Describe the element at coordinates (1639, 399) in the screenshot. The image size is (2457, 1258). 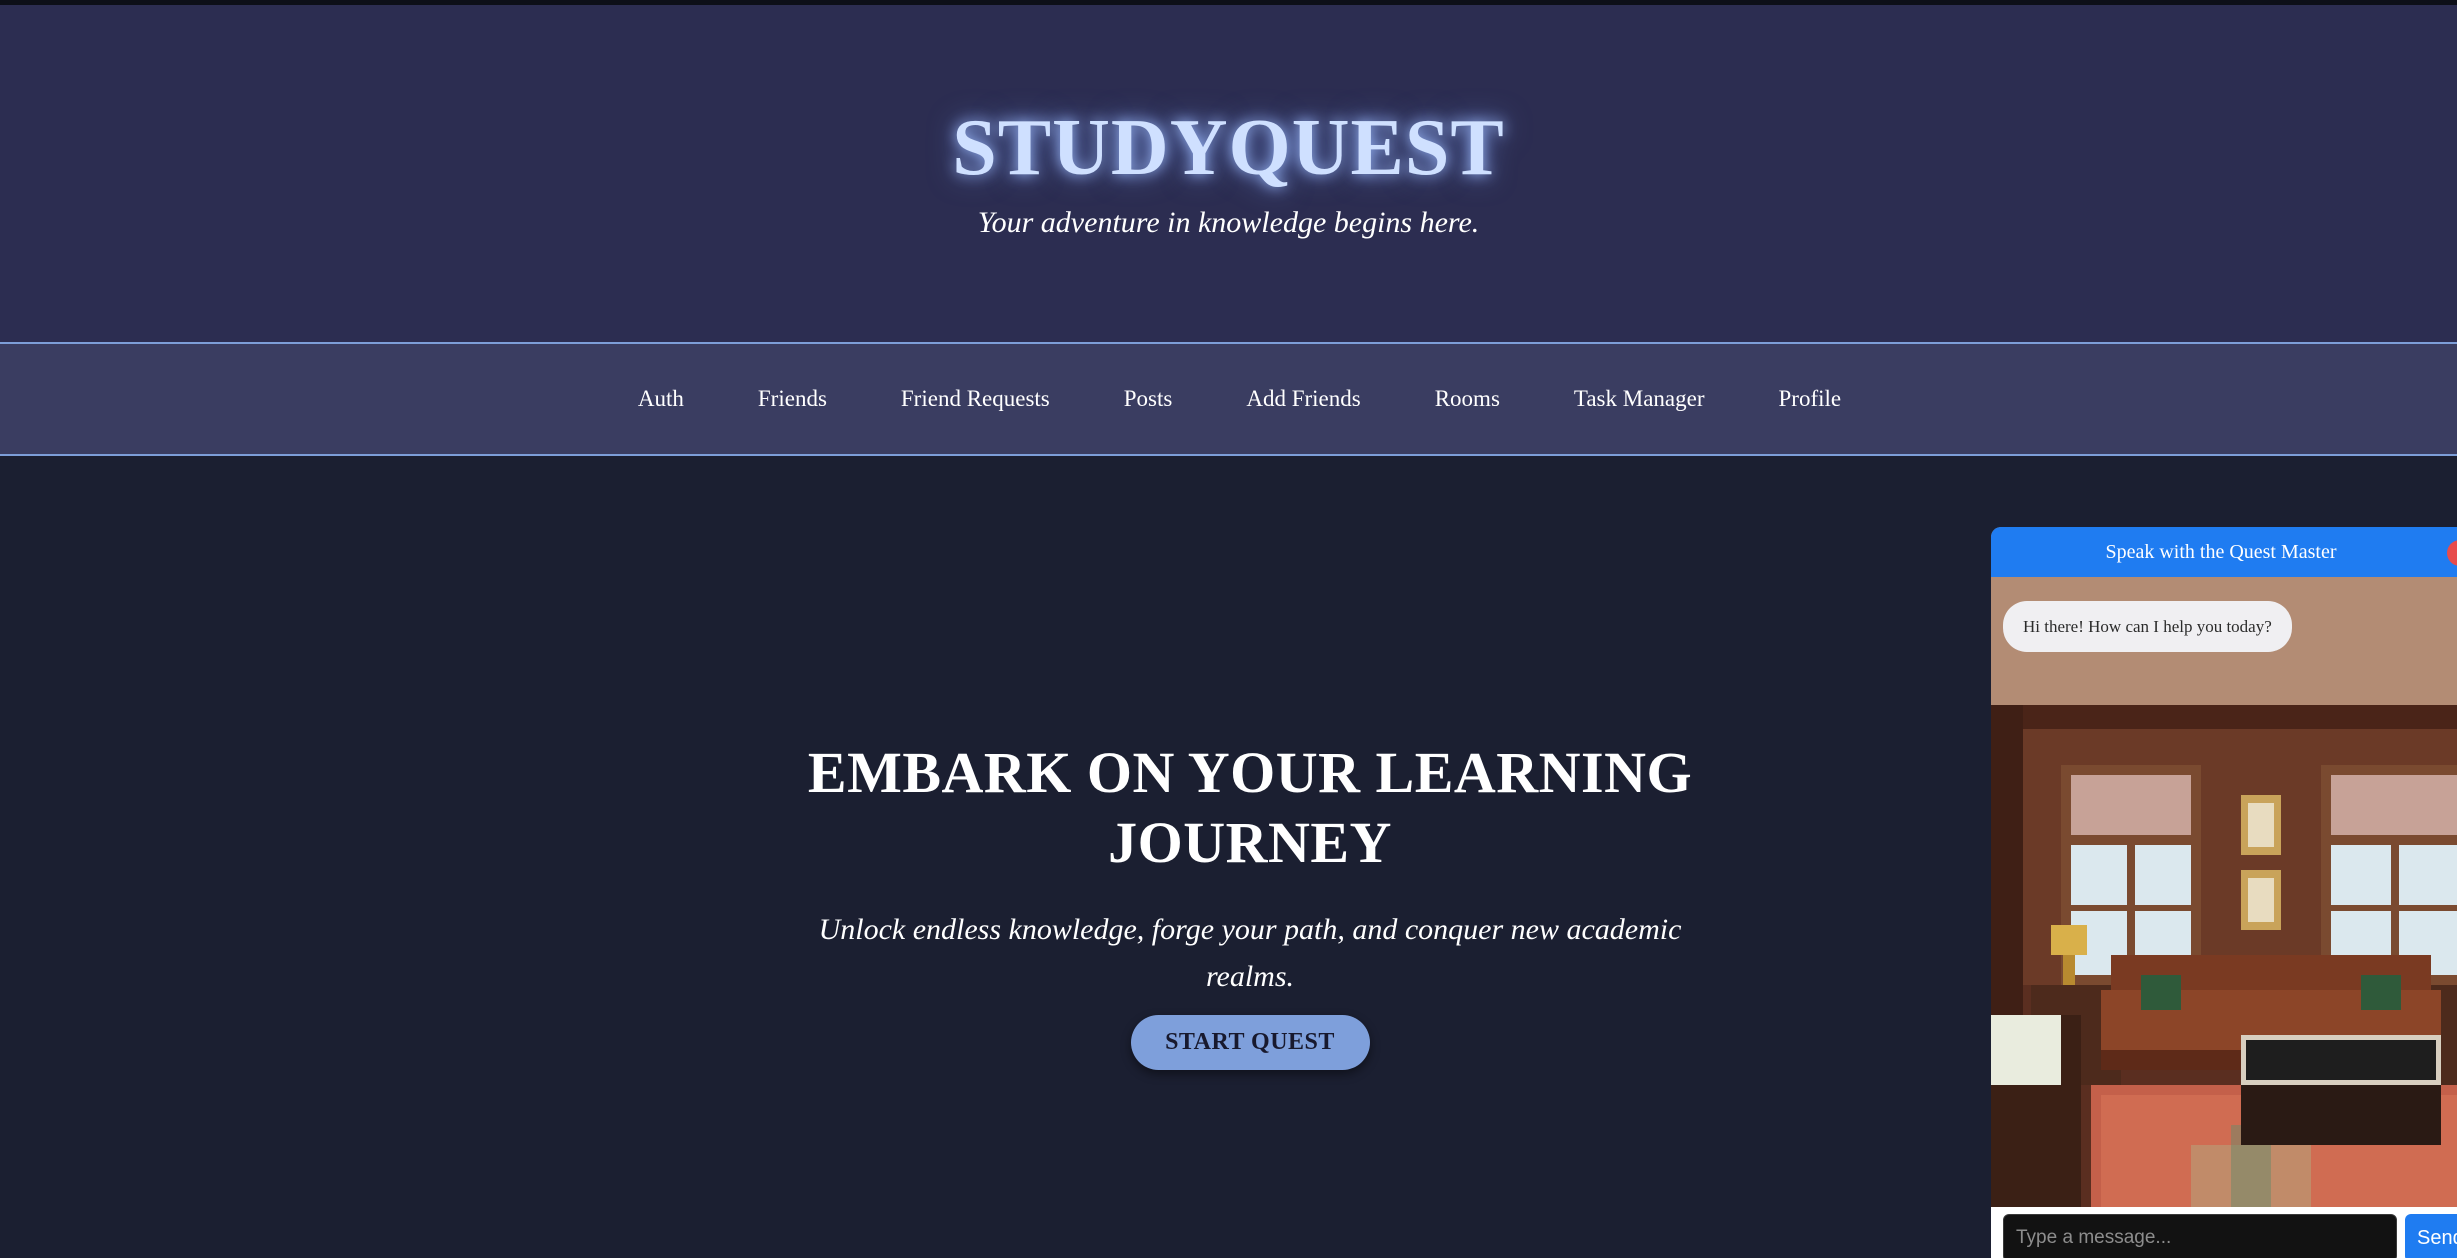
I see `nav-item-task-manager: Task Manager` at that location.